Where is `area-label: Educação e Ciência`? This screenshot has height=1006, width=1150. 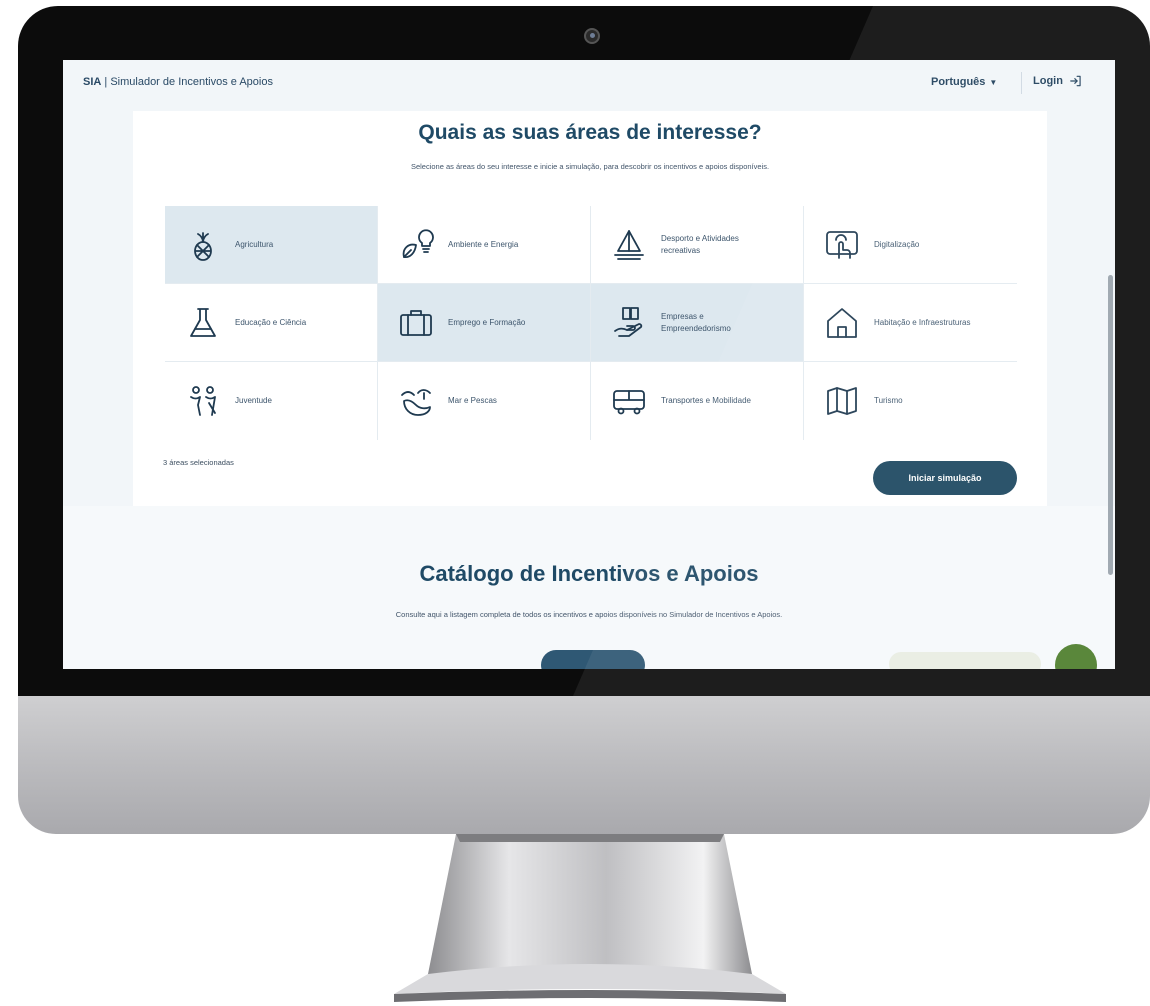
area-label: Educação e Ciência is located at coordinates (271, 322).